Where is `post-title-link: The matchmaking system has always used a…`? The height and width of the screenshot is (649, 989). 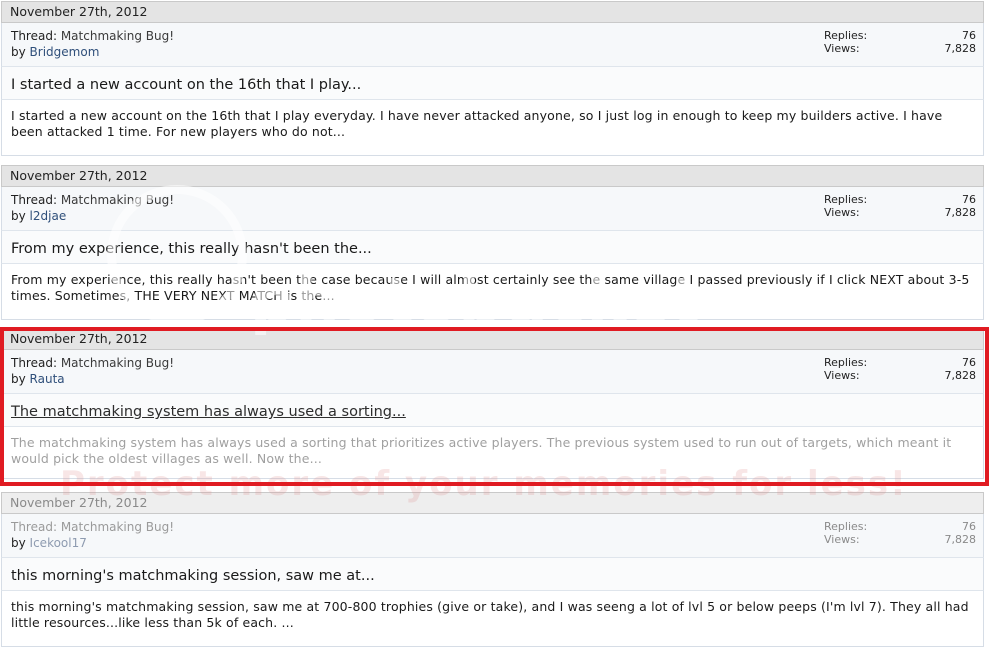 post-title-link: The matchmaking system has always used a… is located at coordinates (208, 412).